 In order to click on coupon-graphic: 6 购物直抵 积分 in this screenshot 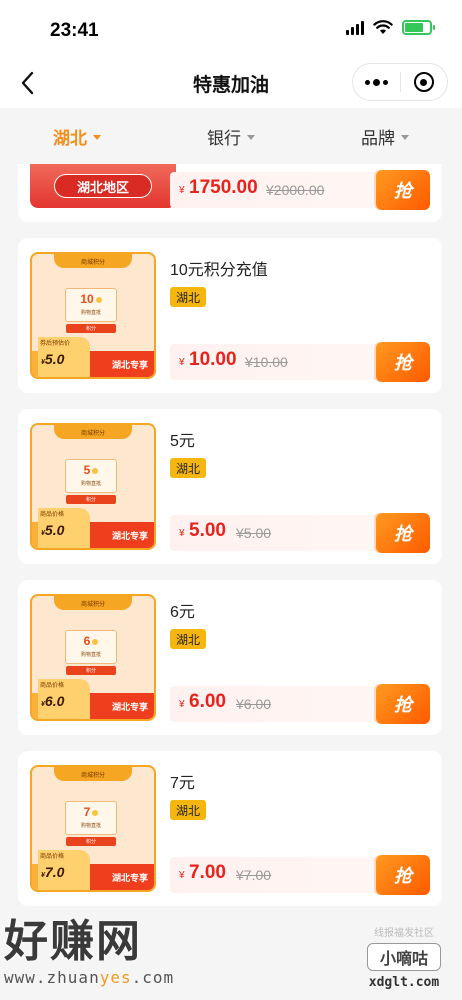, I will do `click(92, 652)`.